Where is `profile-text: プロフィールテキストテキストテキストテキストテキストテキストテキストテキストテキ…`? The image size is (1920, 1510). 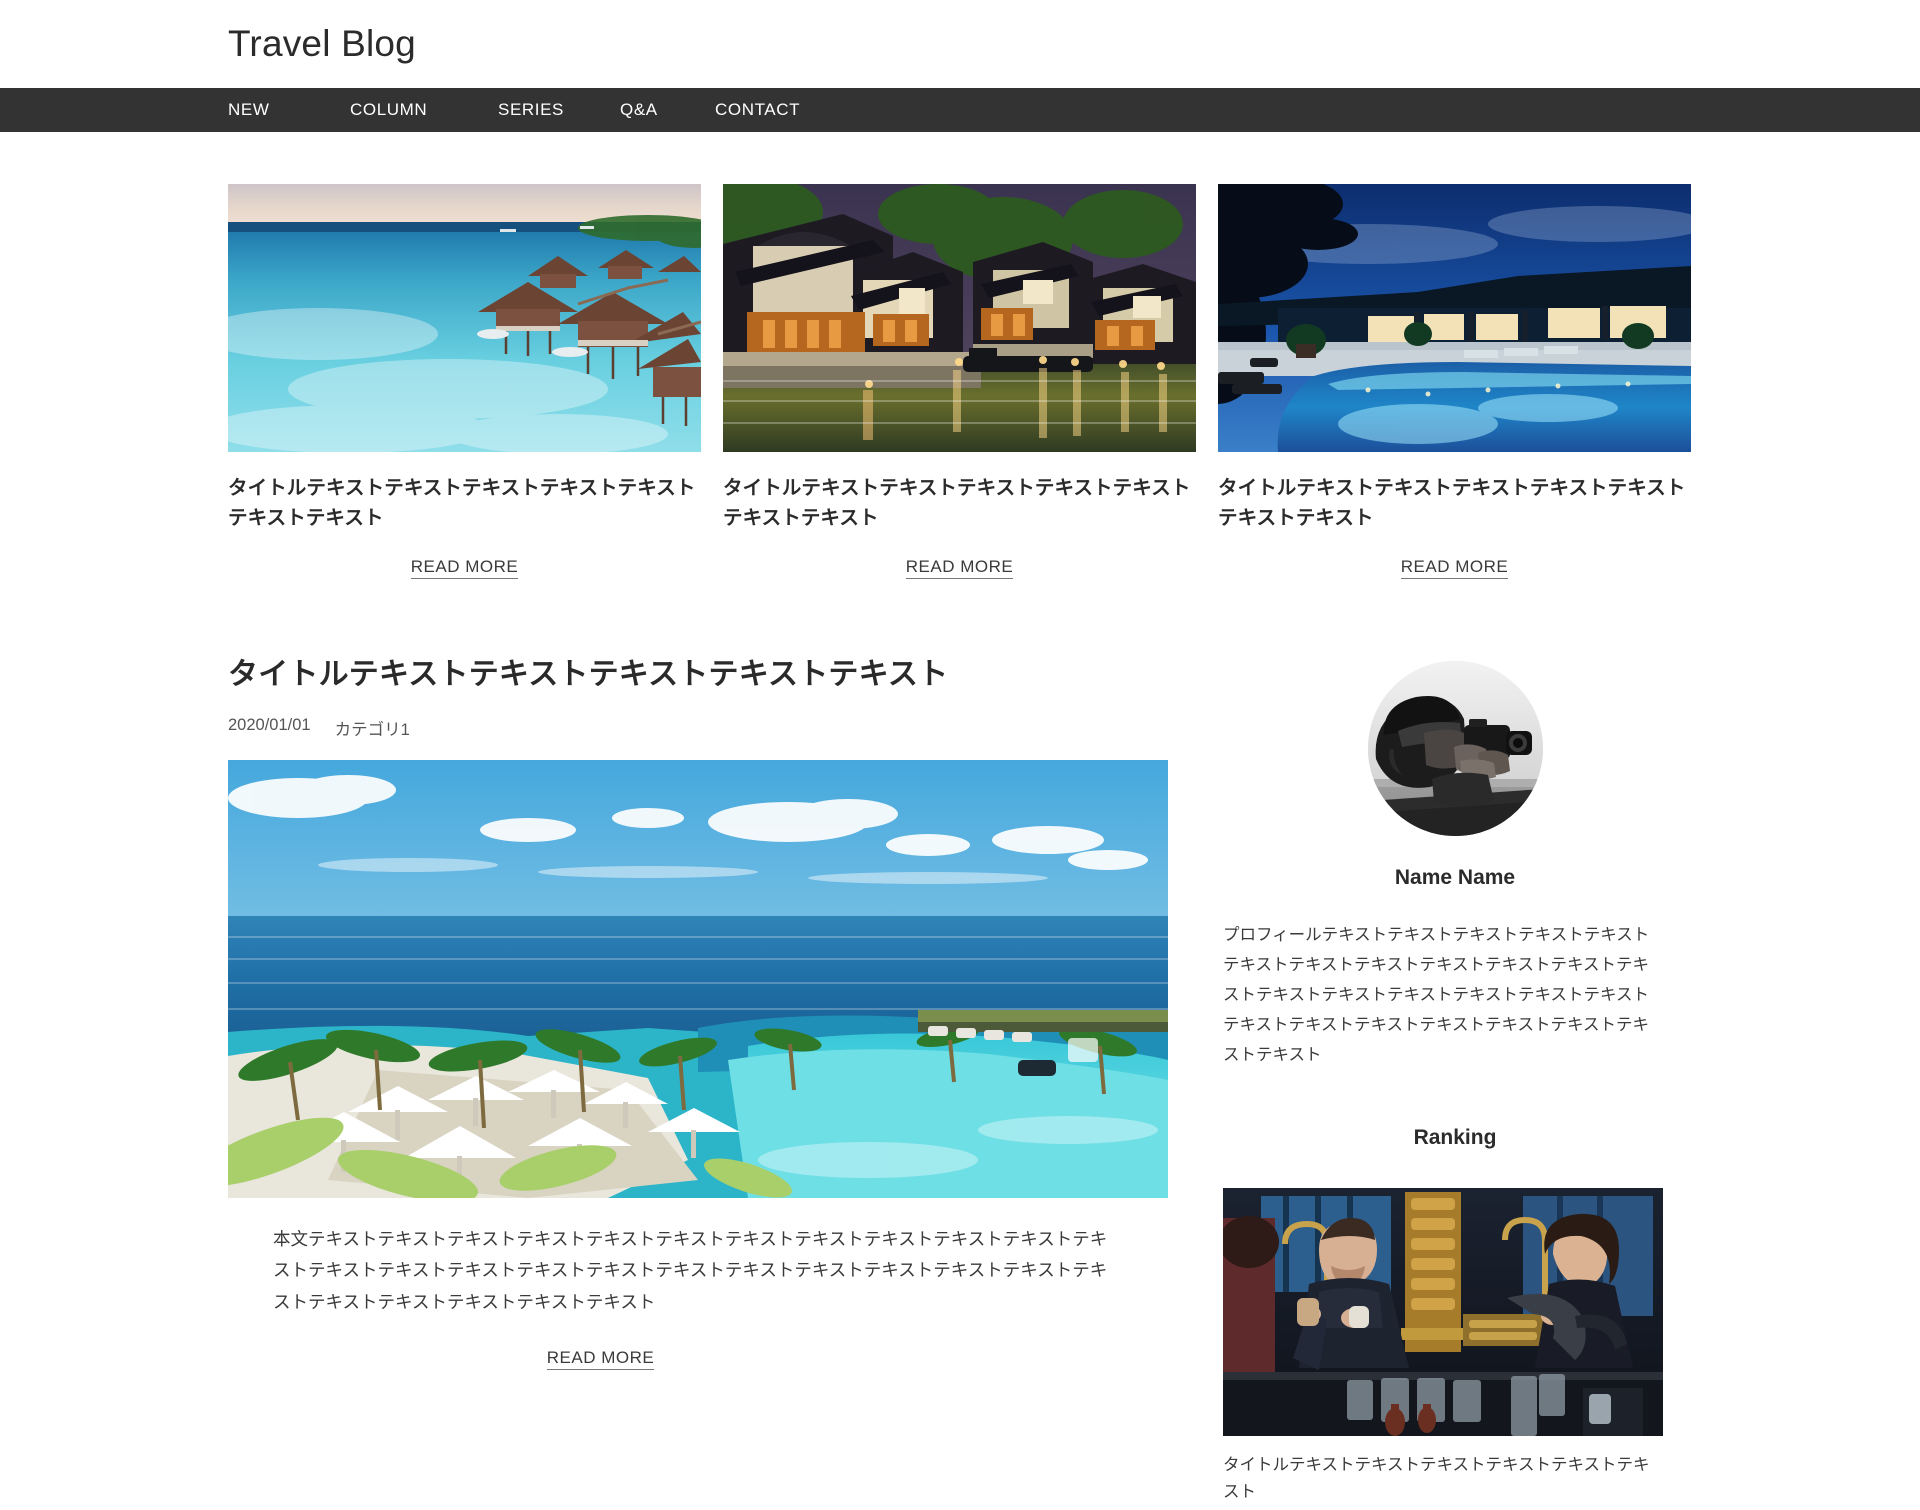
profile-text: プロフィールテキストテキストテキストテキストテキストテキストテキストテキストテキ… is located at coordinates (1436, 995).